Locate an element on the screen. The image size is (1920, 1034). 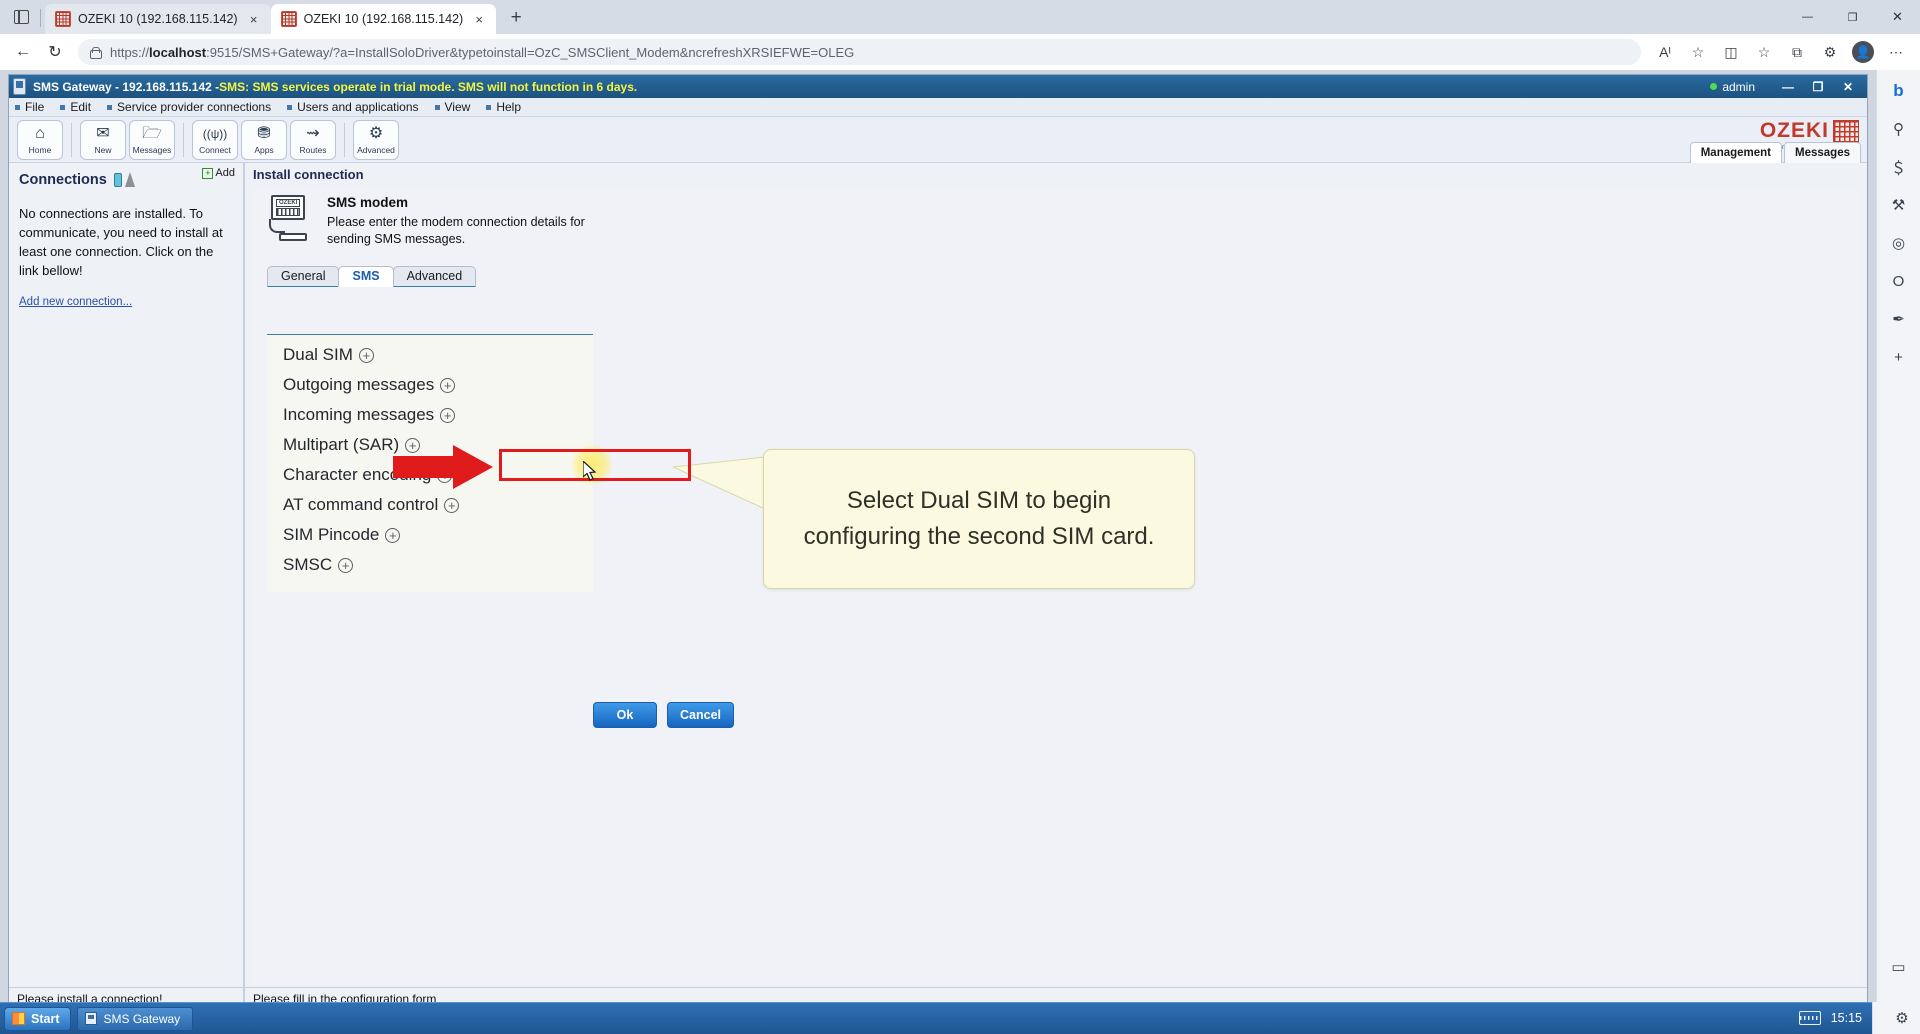
menu-item-file: File is located at coordinates (34, 107).